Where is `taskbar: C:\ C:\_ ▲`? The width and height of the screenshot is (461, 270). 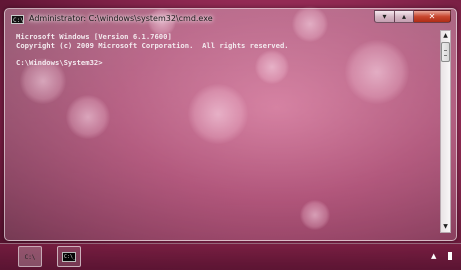 taskbar: C:\ C:\_ ▲ is located at coordinates (230, 256).